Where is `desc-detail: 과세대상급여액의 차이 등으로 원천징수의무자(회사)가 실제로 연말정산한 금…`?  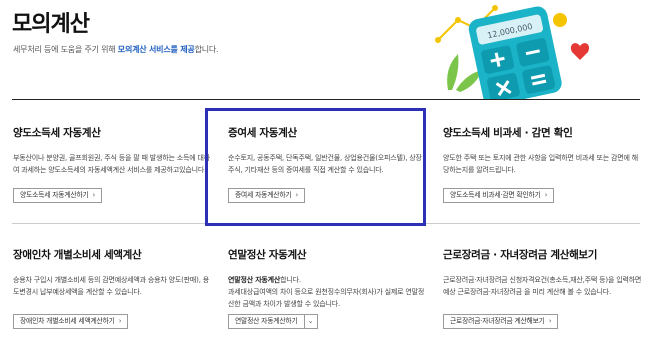 desc-detail: 과세대상급여액의 차이 등으로 원천징수의무자(회사)가 실제로 연말정산한 금… is located at coordinates (326, 298).